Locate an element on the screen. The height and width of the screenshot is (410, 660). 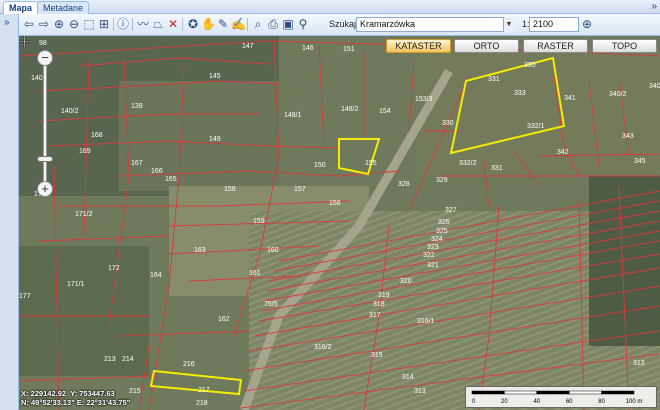
parcel-number-label: 316/2 is located at coordinates (323, 347).